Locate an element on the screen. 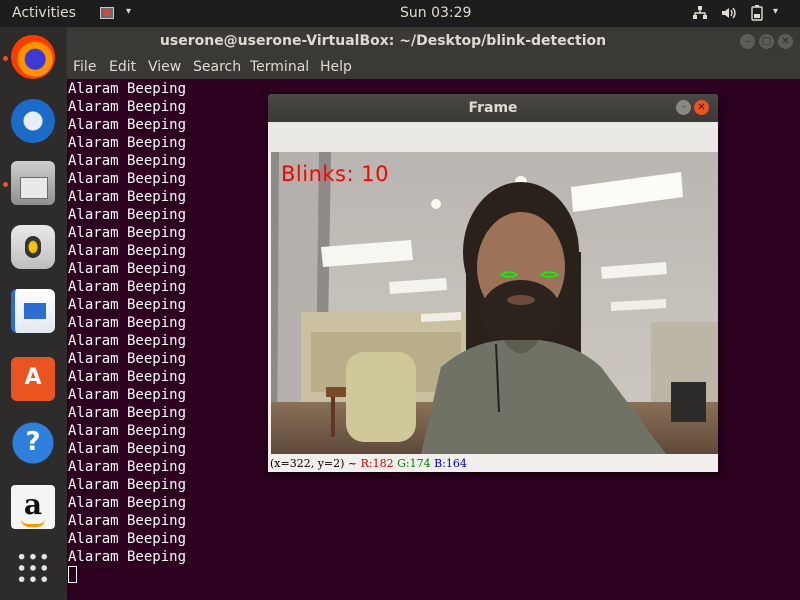  frame-toolbar is located at coordinates (493, 137).